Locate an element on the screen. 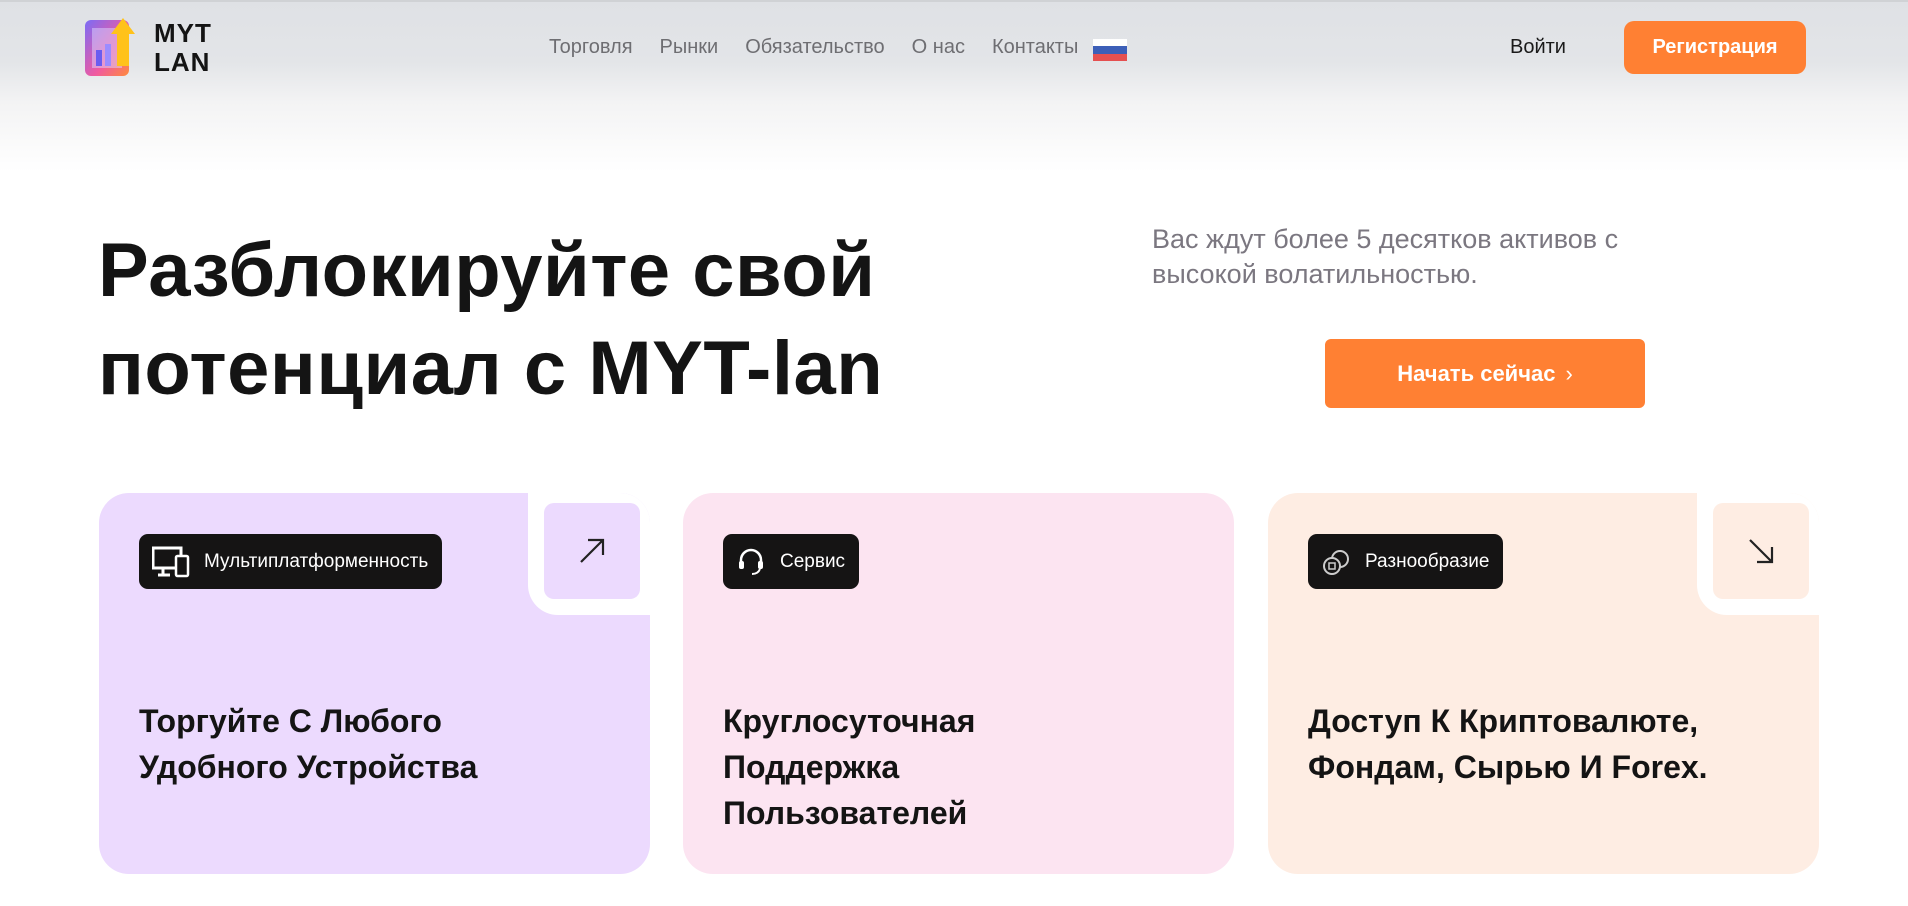 The height and width of the screenshot is (906, 1908). arrow-up-right-button is located at coordinates (592, 551).